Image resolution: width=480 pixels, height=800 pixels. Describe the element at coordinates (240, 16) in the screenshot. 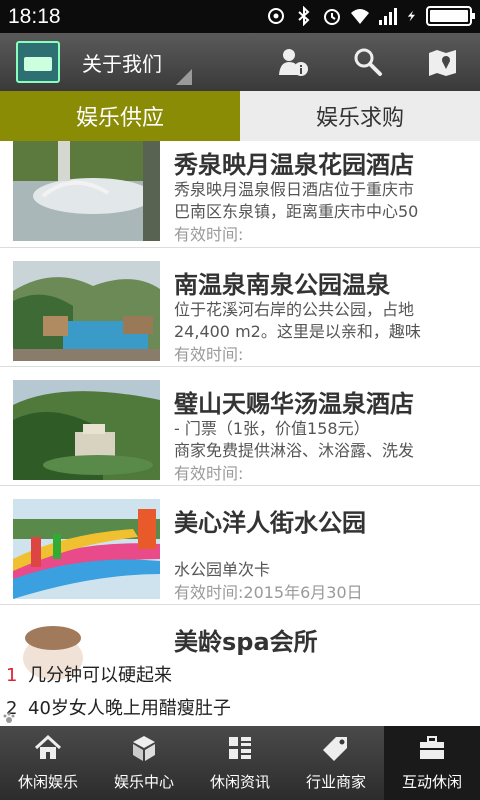

I see `status-bar: 18:18` at that location.